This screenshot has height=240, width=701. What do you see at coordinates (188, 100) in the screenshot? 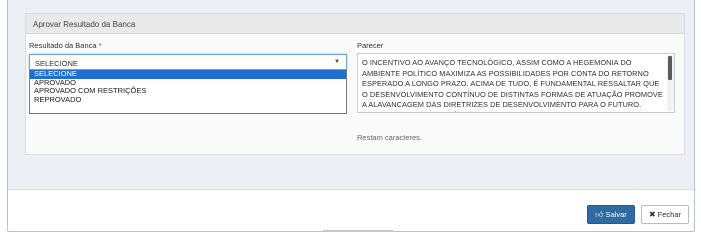
I see `option-reprovado: REPROVADO` at bounding box center [188, 100].